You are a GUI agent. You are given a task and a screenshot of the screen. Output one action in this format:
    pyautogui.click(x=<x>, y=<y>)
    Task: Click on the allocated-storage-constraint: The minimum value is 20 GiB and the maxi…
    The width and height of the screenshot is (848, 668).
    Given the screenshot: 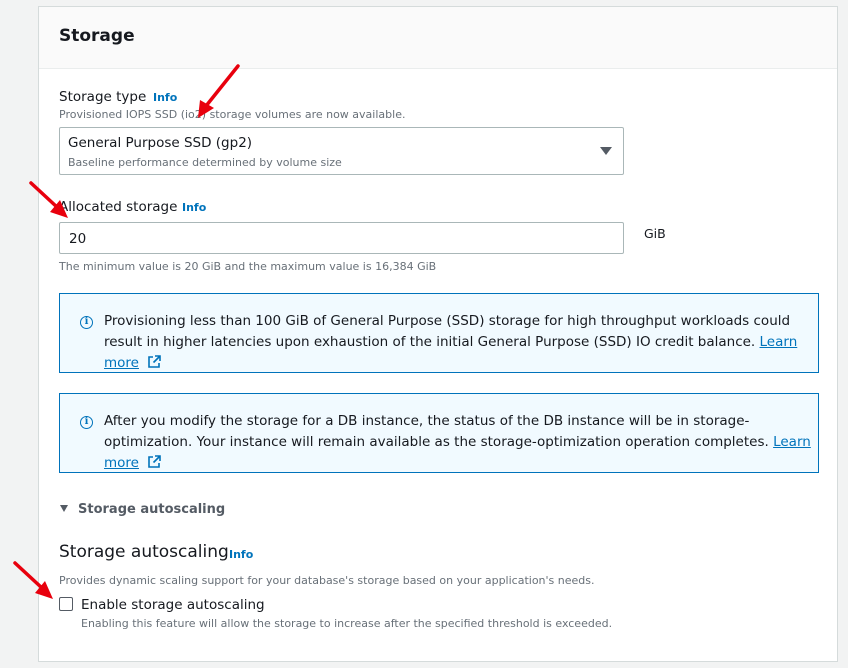 What is the action you would take?
    pyautogui.click(x=248, y=266)
    